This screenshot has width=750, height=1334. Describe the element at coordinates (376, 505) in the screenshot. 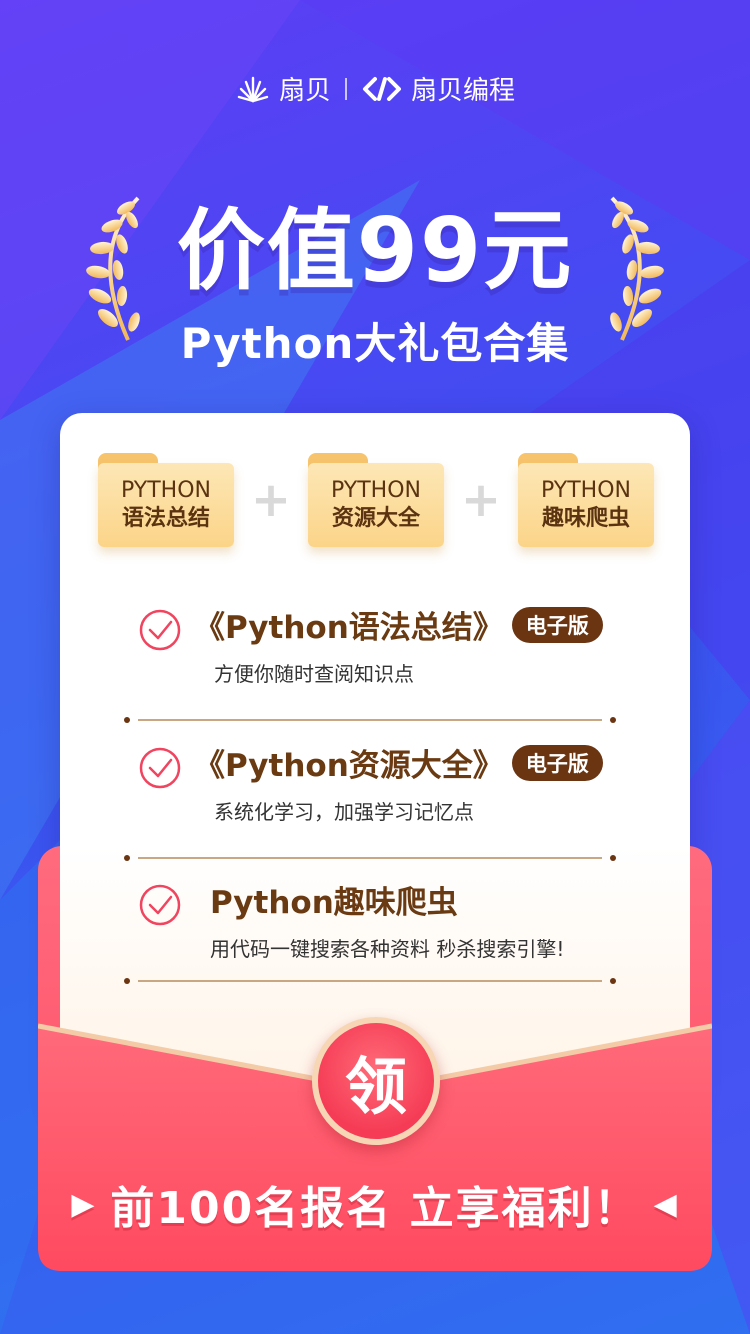

I see `folder-body: PYTHON 资源大全` at that location.